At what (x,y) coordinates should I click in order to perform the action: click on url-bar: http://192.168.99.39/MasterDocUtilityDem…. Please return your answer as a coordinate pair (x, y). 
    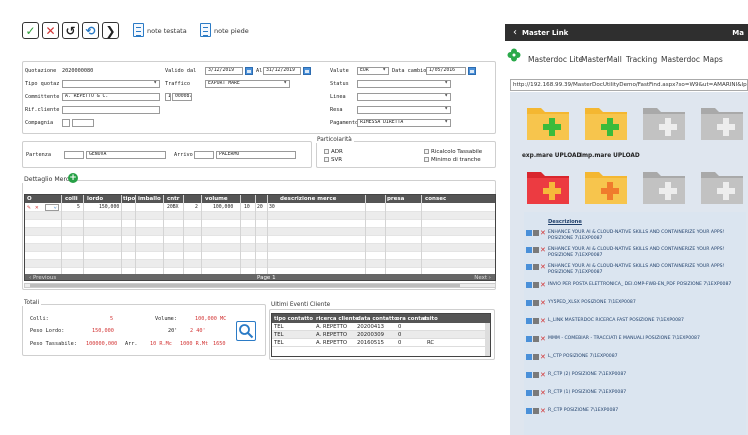
    Looking at the image, I should click on (629, 85).